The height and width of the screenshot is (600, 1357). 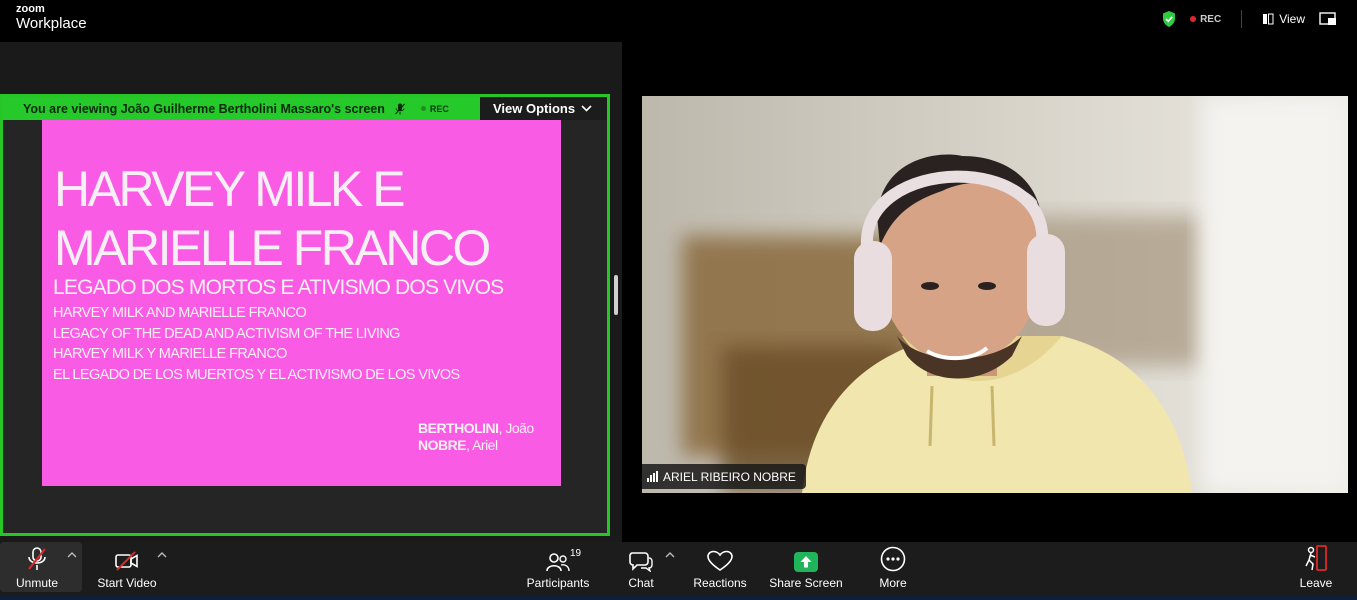 What do you see at coordinates (1242, 19) in the screenshot?
I see `divider` at bounding box center [1242, 19].